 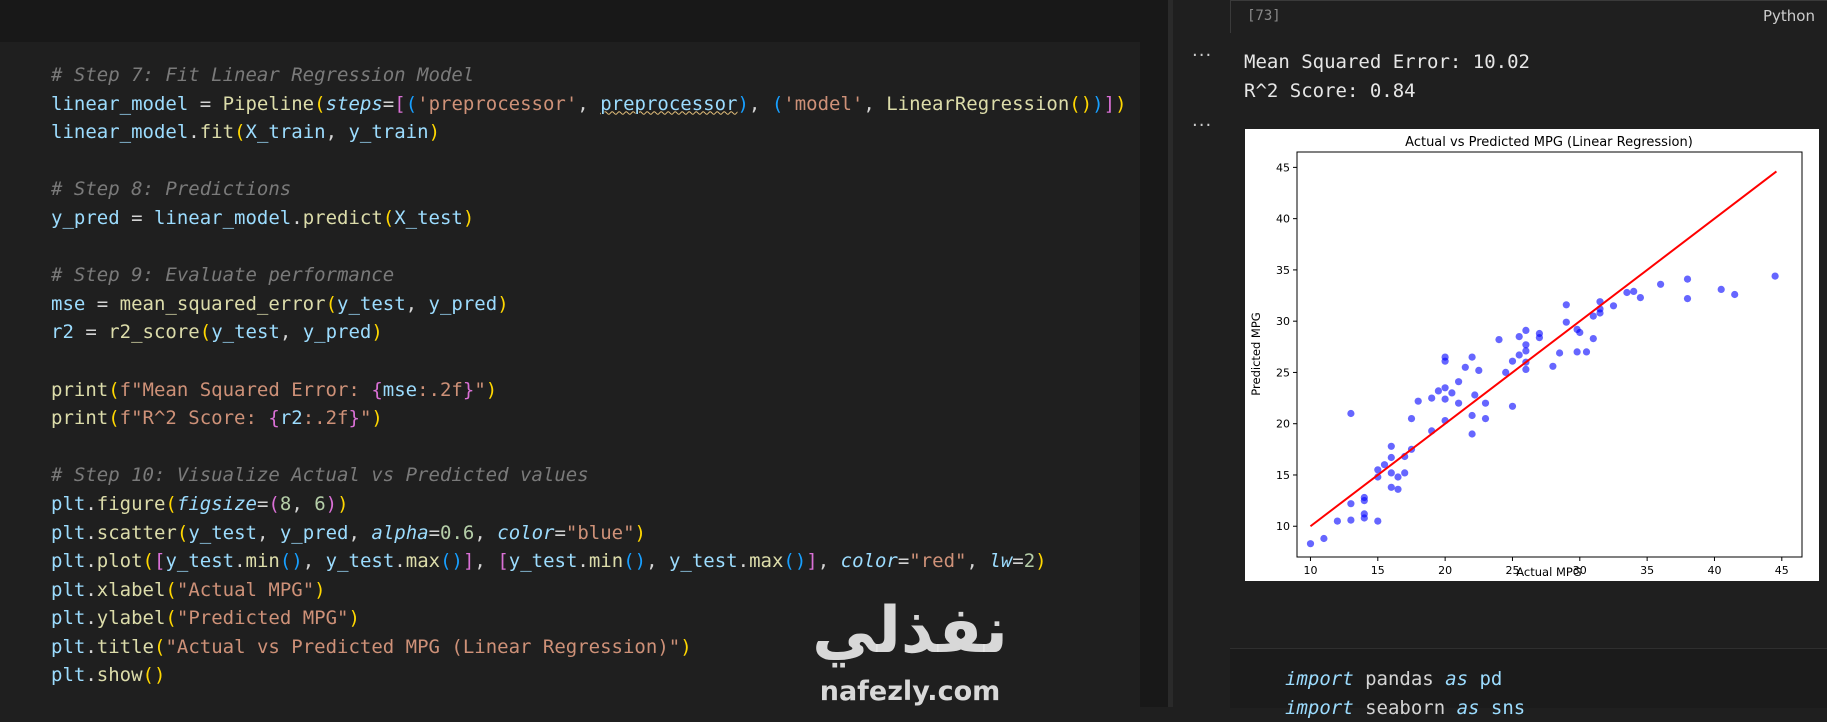 I want to click on code-token: preprocessor, so click(x=669, y=103).